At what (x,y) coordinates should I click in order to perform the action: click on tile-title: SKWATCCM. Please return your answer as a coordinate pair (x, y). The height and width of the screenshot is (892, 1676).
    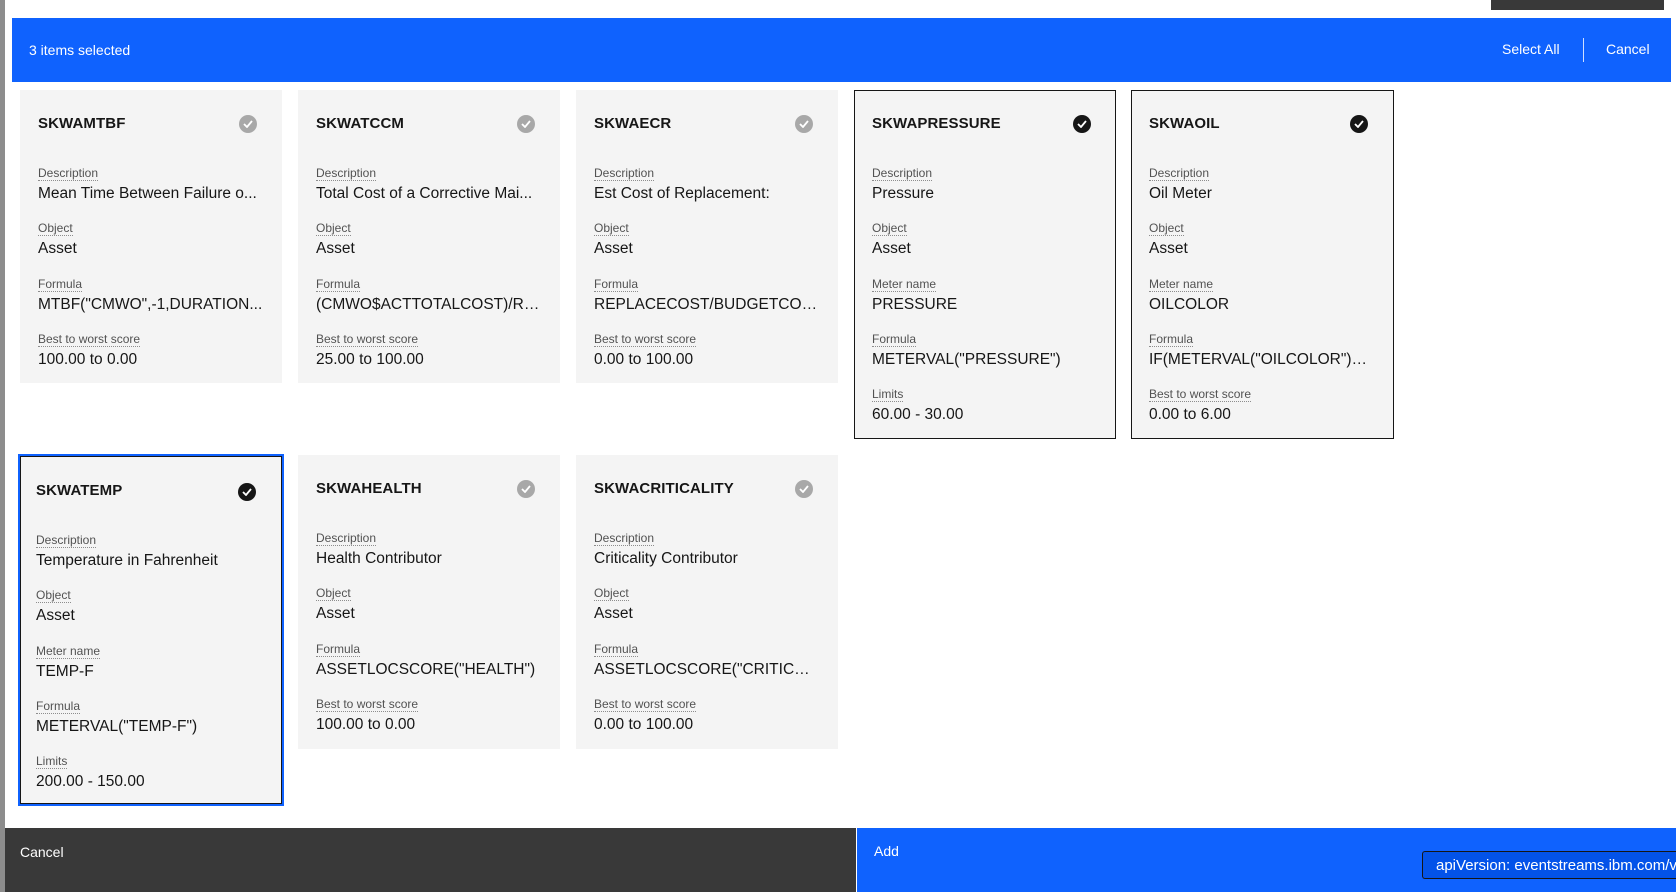
    Looking at the image, I should click on (360, 123).